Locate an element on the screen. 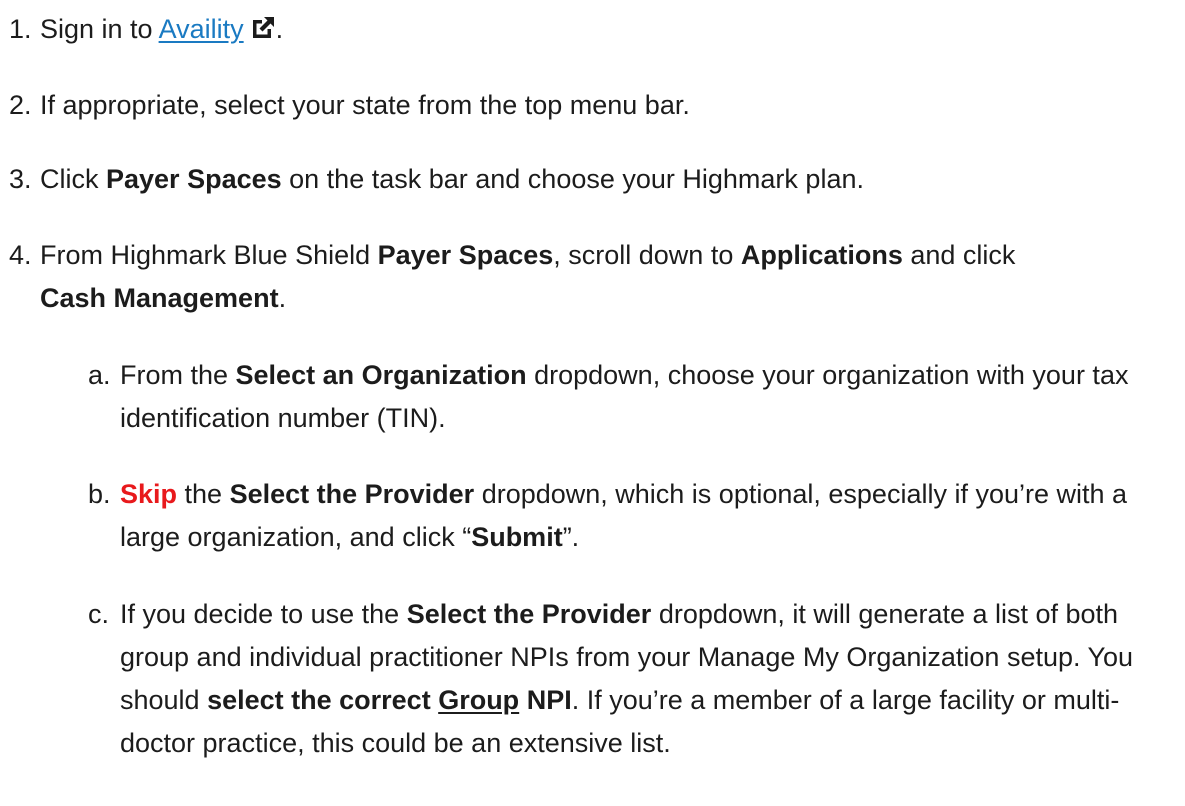 The image size is (1185, 806). substep-letter: b. is located at coordinates (99, 494).